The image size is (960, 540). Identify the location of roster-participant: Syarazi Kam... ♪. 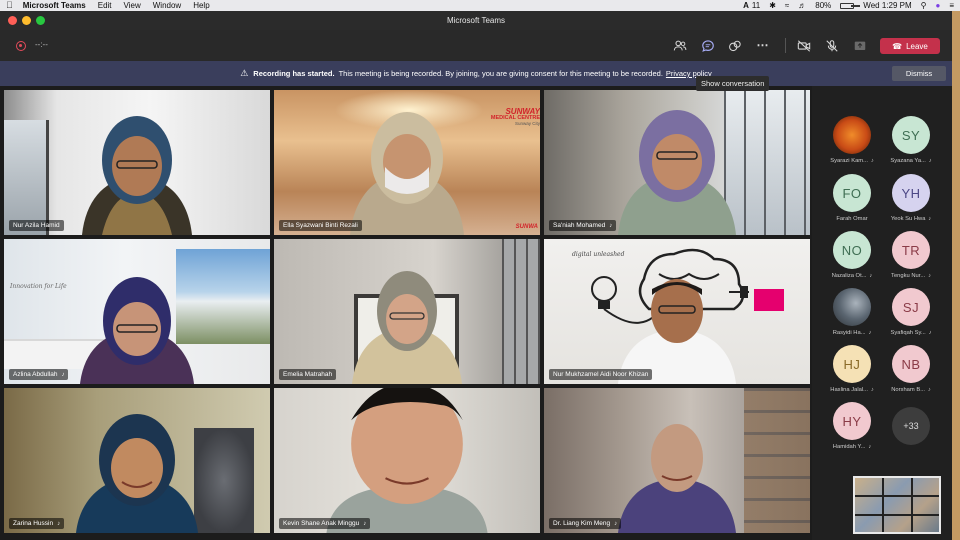
(852, 144).